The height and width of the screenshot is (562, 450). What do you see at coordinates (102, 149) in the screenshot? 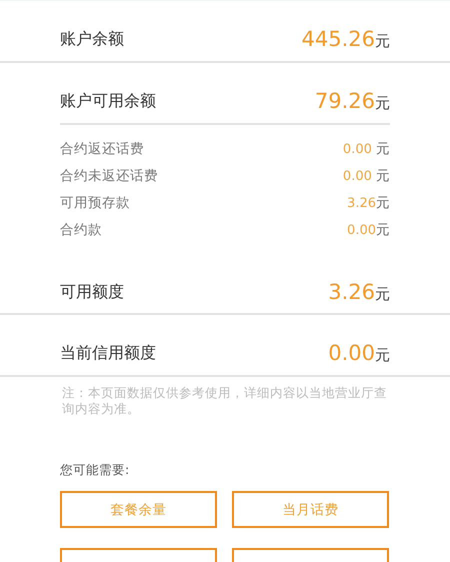
I see `row-label: 合约返还话费` at bounding box center [102, 149].